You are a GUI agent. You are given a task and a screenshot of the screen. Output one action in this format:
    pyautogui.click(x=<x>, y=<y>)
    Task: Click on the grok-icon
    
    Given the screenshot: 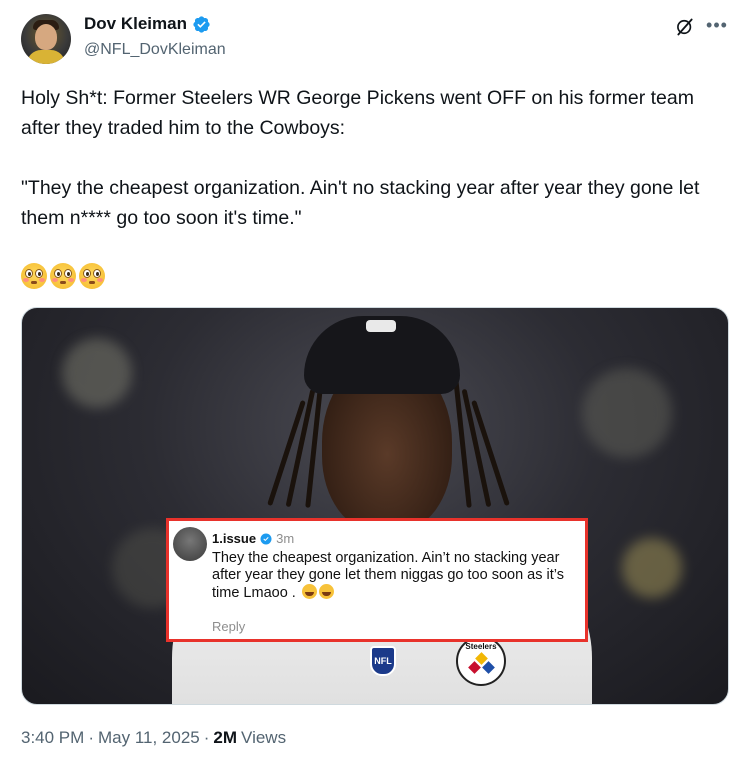 What is the action you would take?
    pyautogui.click(x=685, y=27)
    